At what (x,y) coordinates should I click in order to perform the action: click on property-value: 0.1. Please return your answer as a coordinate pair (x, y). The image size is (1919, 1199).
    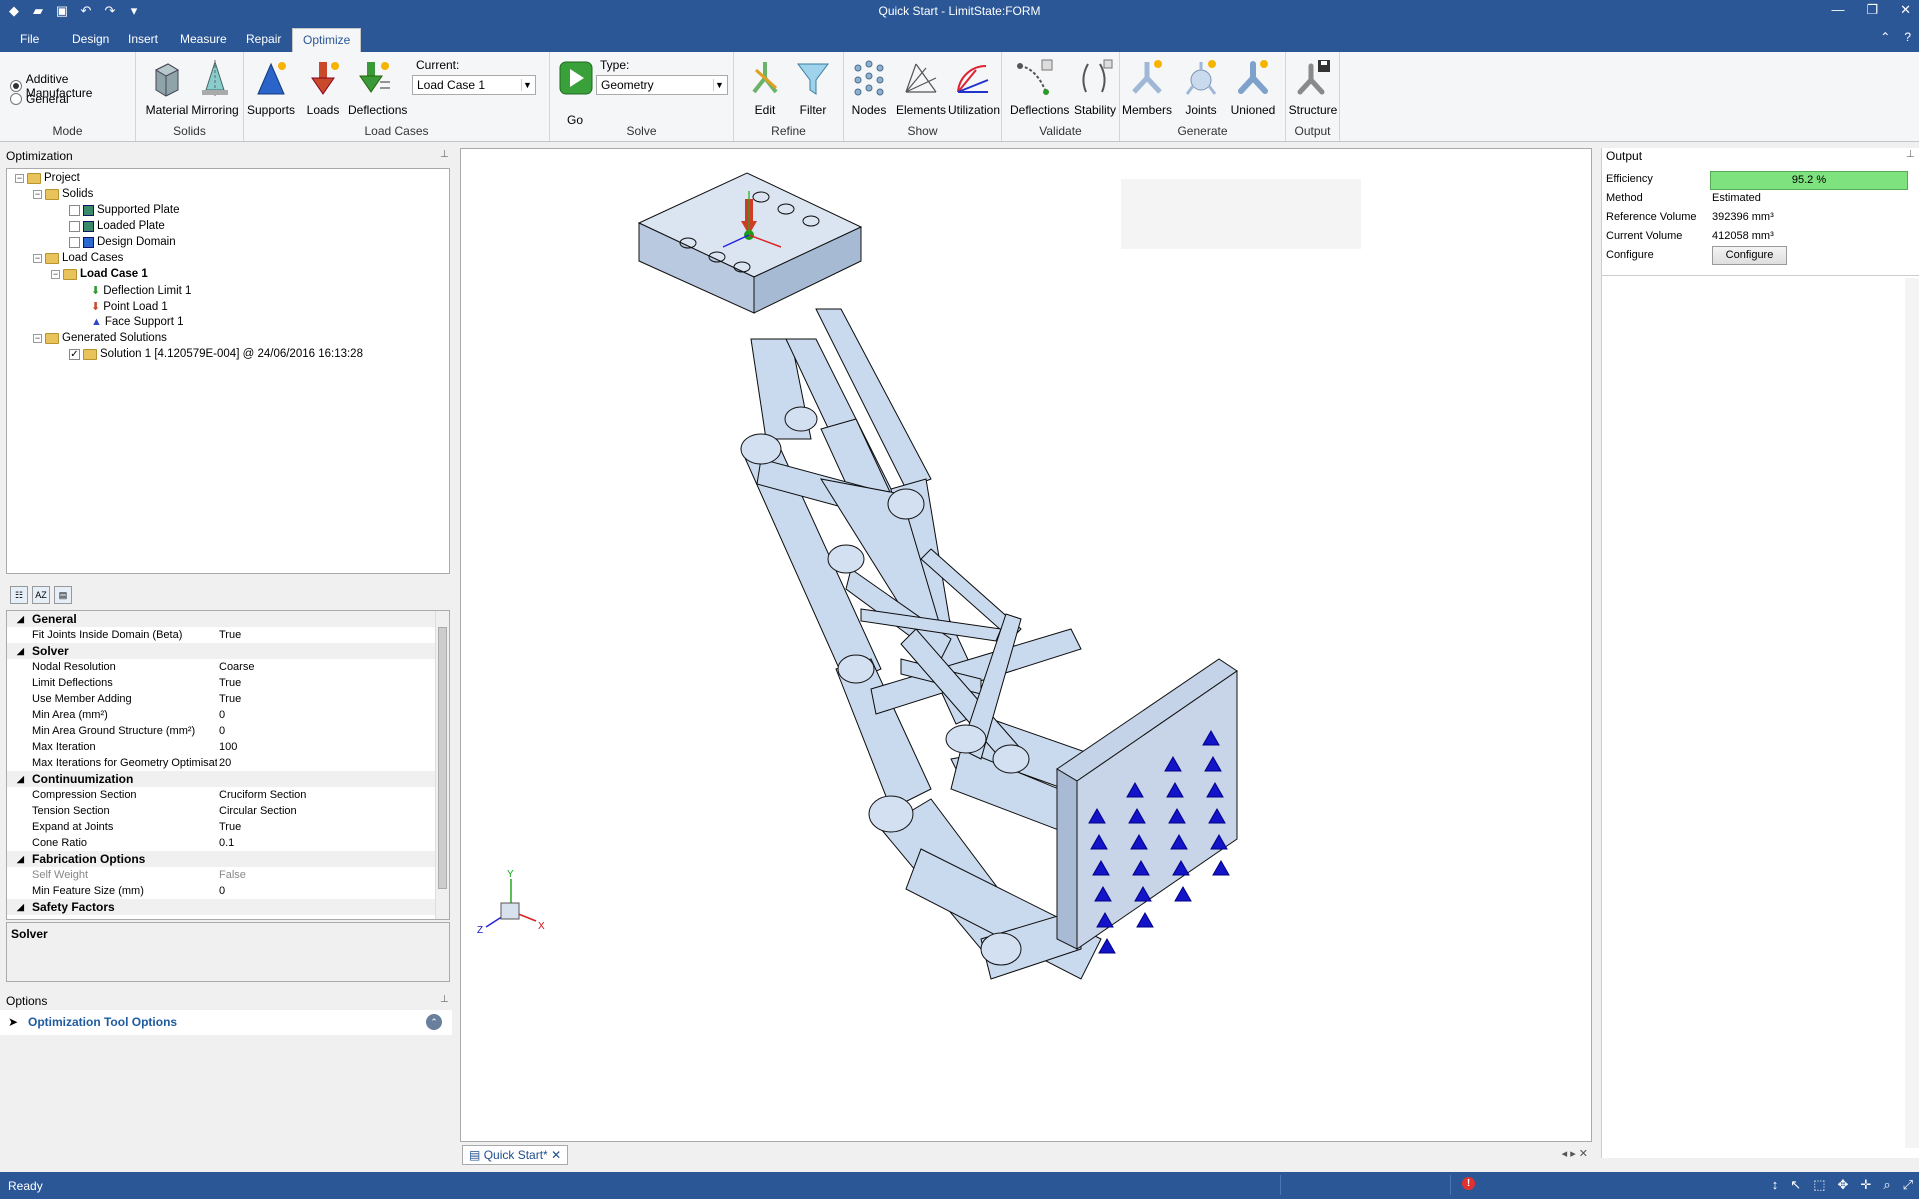
    Looking at the image, I should click on (226, 843).